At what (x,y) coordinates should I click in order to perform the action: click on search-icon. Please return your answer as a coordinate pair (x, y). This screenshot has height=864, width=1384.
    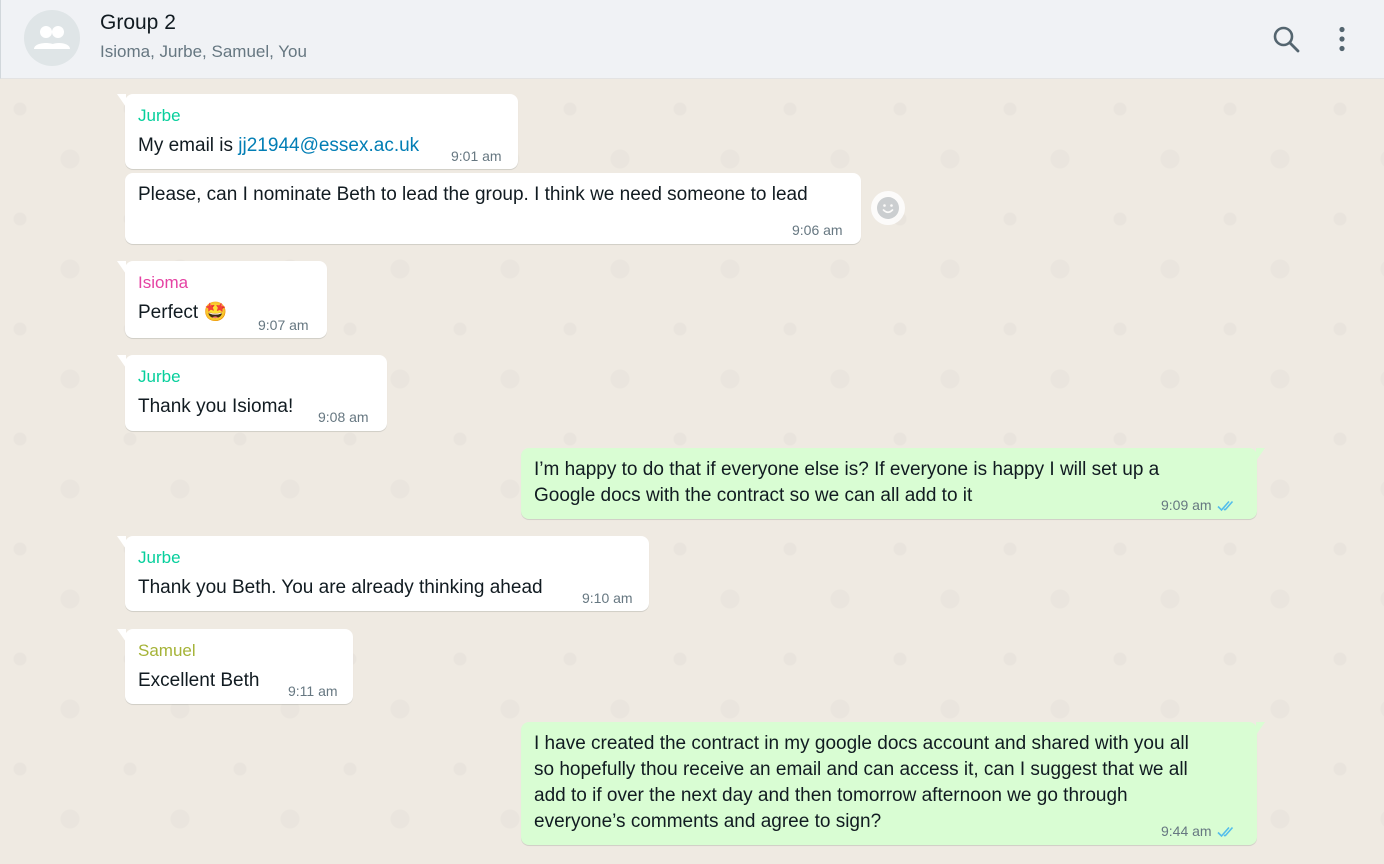
    Looking at the image, I should click on (1286, 39).